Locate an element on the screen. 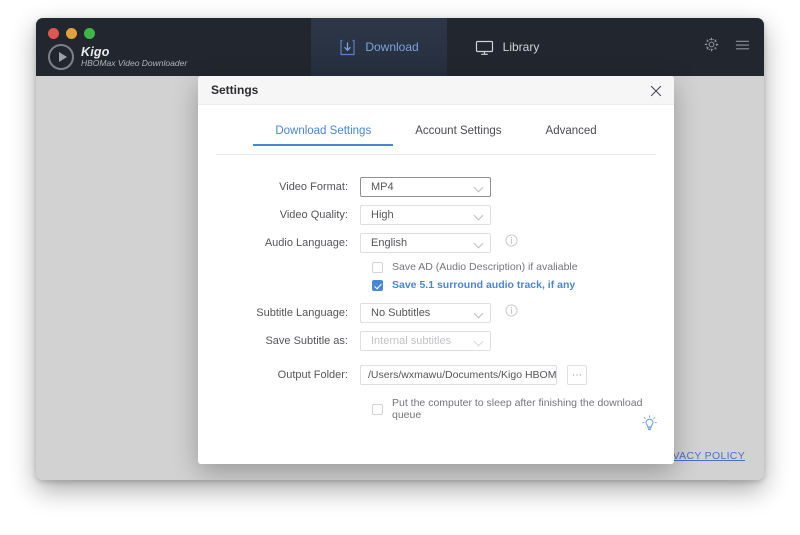  menu-hamburger-icon is located at coordinates (742, 47).